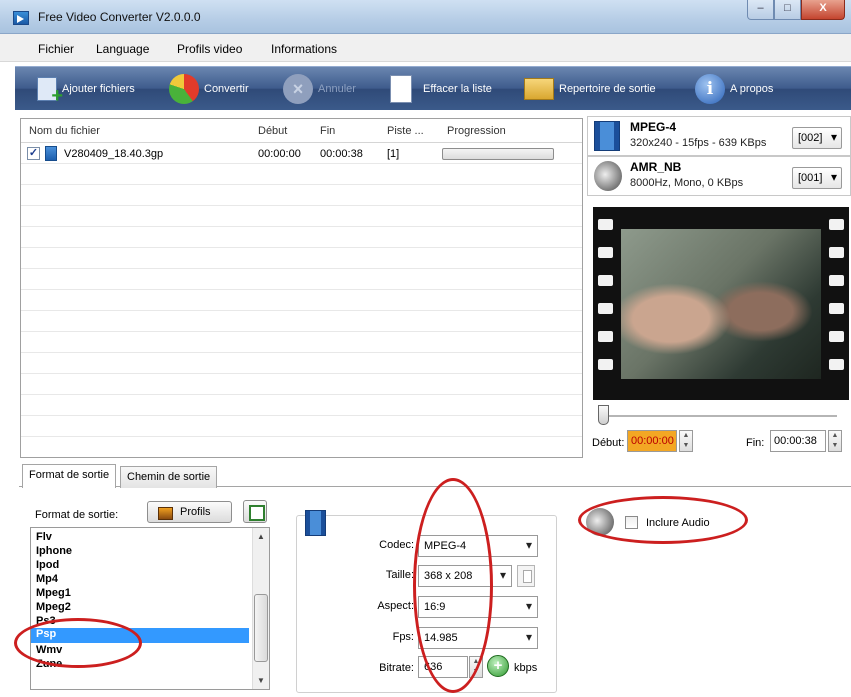  I want to click on scrollbar-thumb, so click(261, 628).